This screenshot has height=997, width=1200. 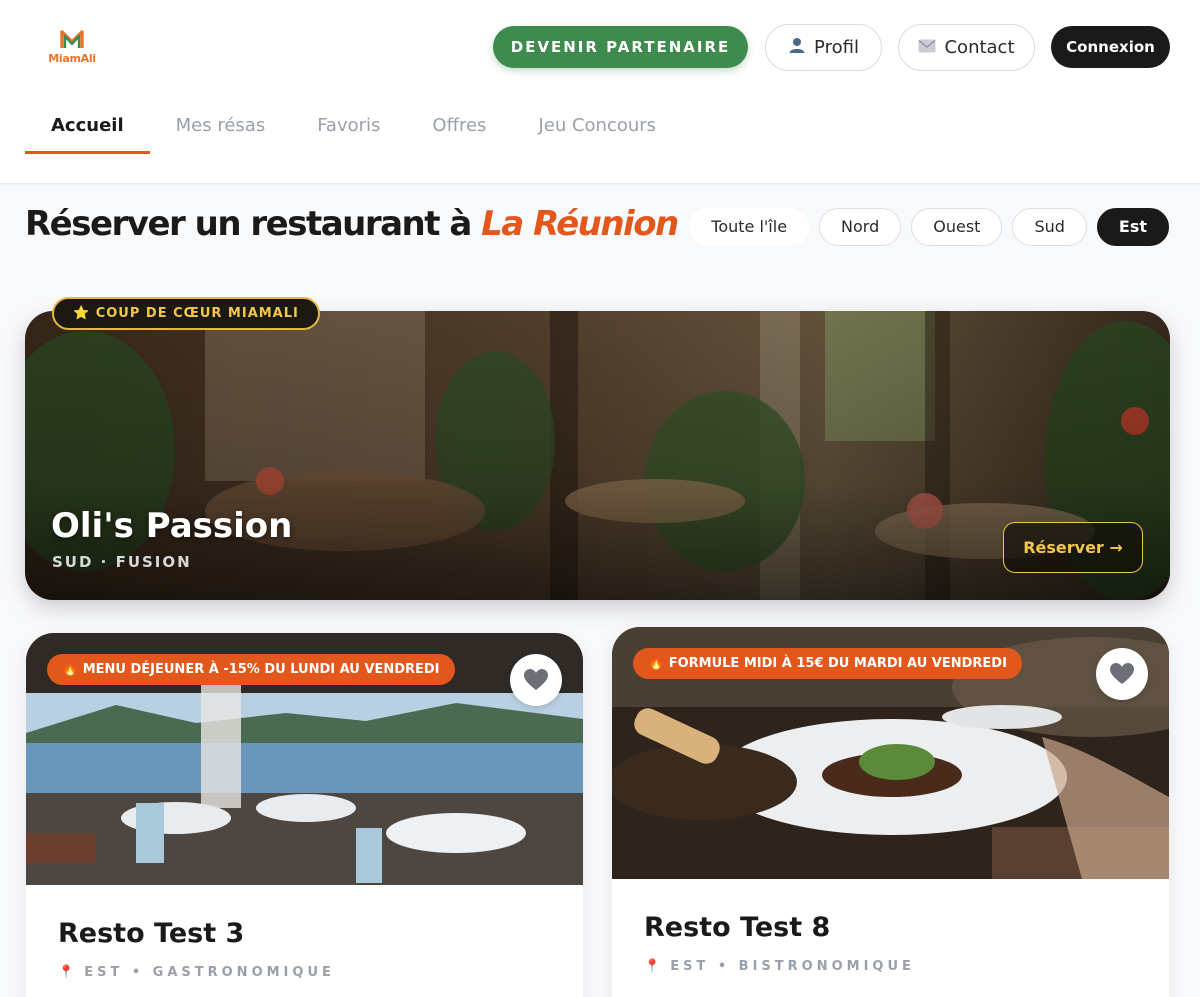 I want to click on region-toute-ile: Toute l'île, so click(x=749, y=227).